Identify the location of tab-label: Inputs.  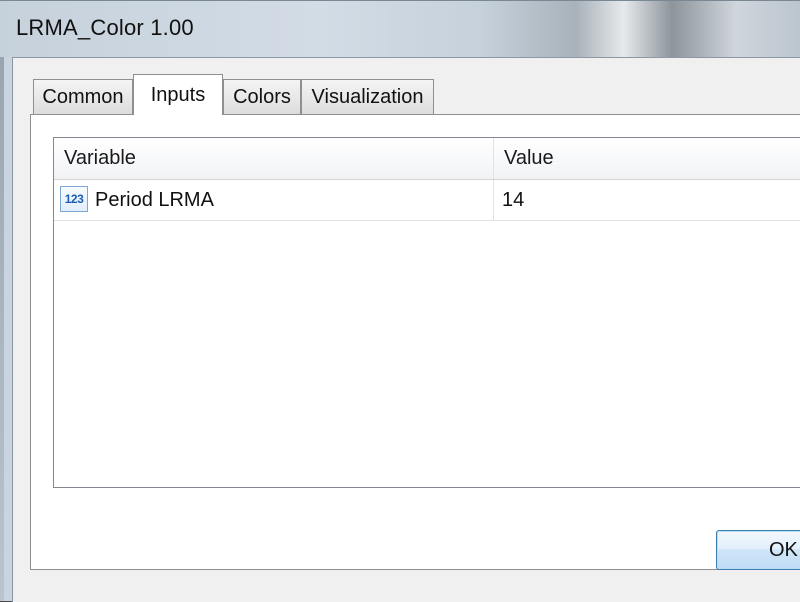
(178, 94).